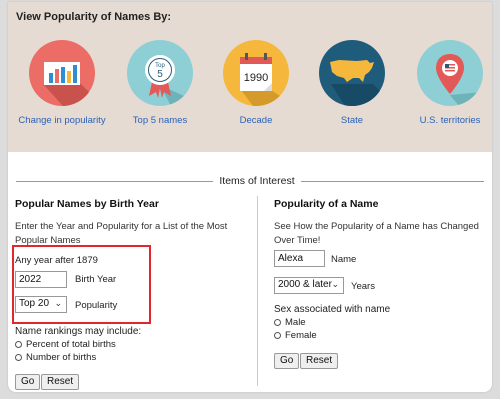 The width and height of the screenshot is (500, 399). I want to click on category-label: U.S. territories, so click(447, 120).